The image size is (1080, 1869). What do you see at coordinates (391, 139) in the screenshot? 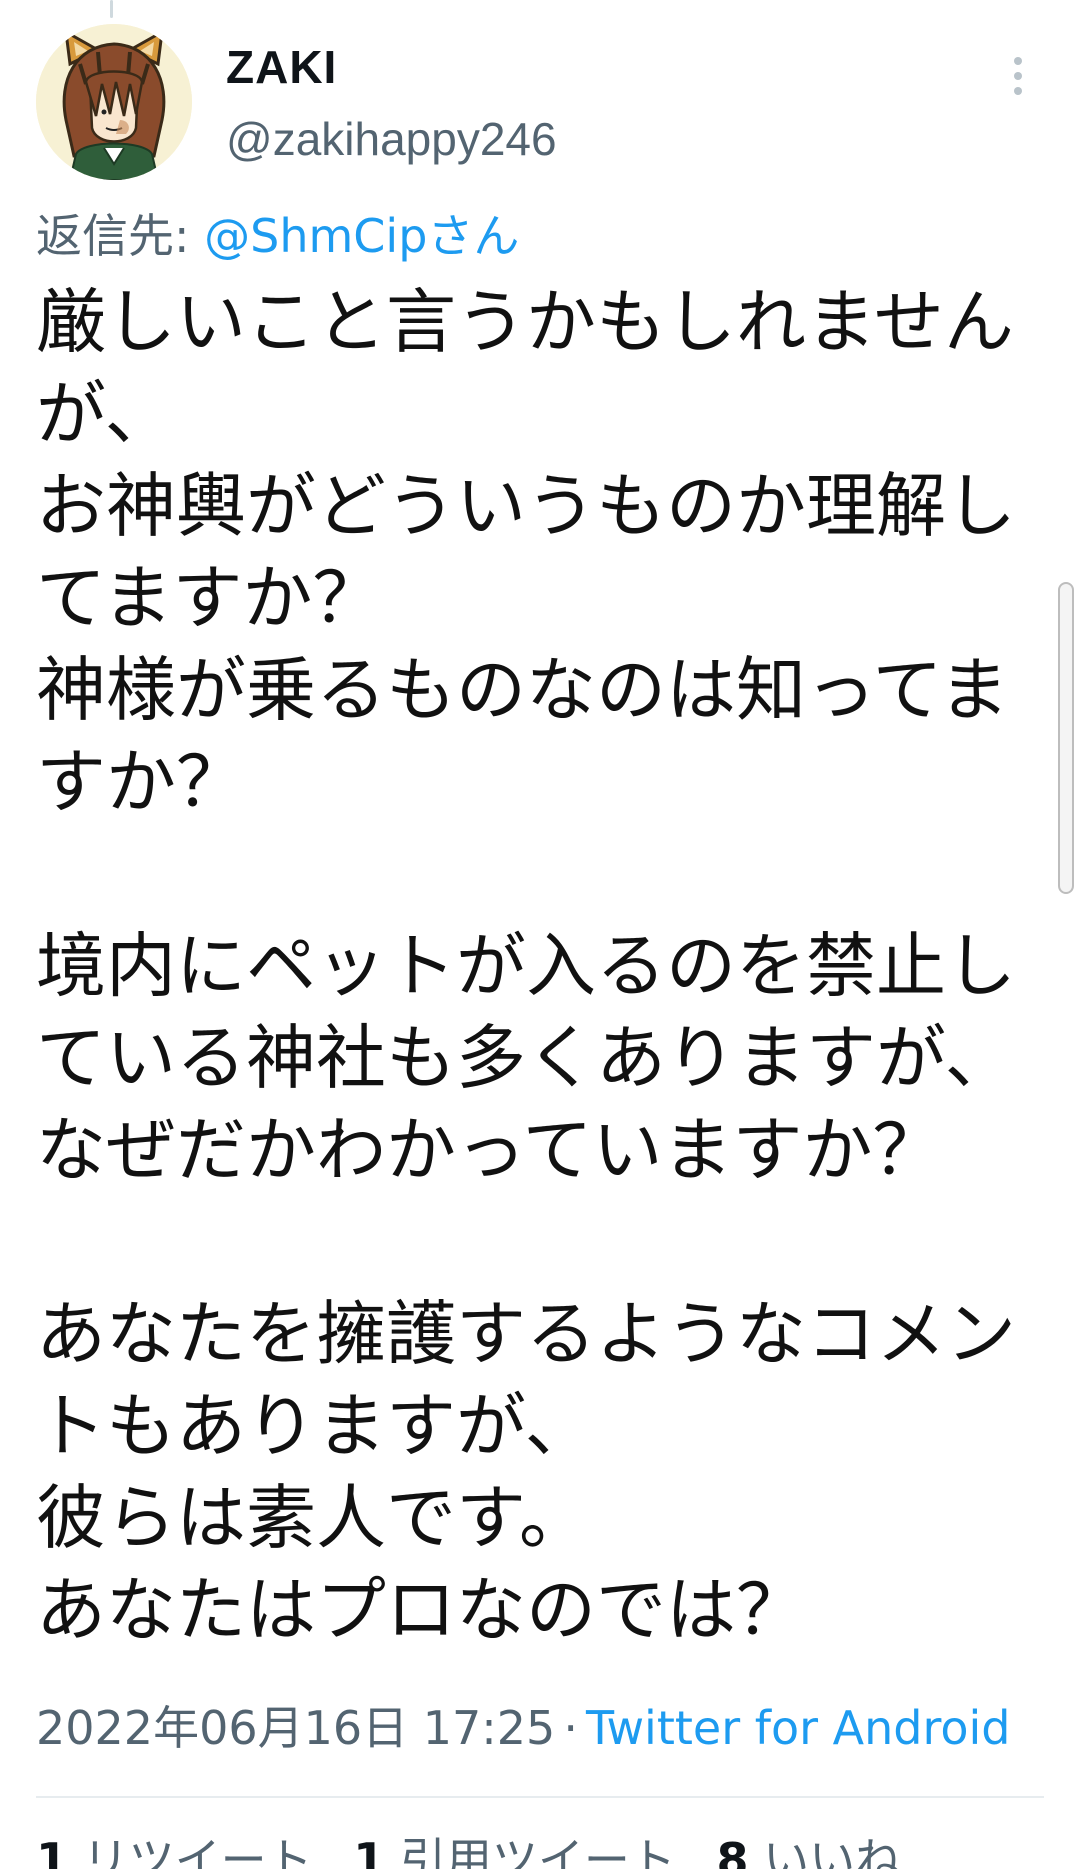
I see `author-handle: @zakihappy246` at bounding box center [391, 139].